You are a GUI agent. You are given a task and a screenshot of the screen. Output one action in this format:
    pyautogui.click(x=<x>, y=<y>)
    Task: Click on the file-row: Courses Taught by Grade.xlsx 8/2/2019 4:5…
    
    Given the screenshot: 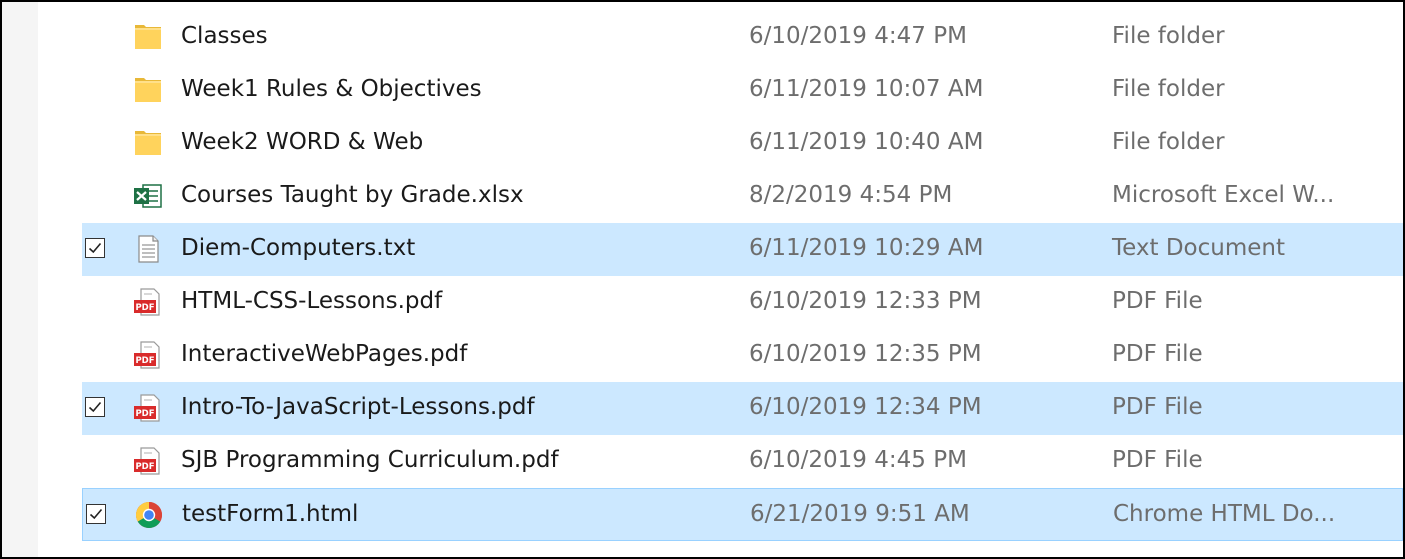 What is the action you would take?
    pyautogui.click(x=742, y=196)
    